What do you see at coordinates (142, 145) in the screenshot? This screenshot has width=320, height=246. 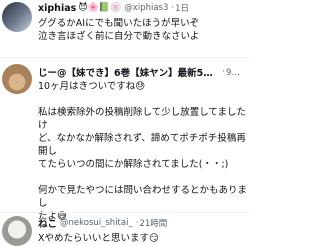 I see `tweet-line: ど、なかなか解除されず、諦めてポチポチ投稿再開し` at bounding box center [142, 145].